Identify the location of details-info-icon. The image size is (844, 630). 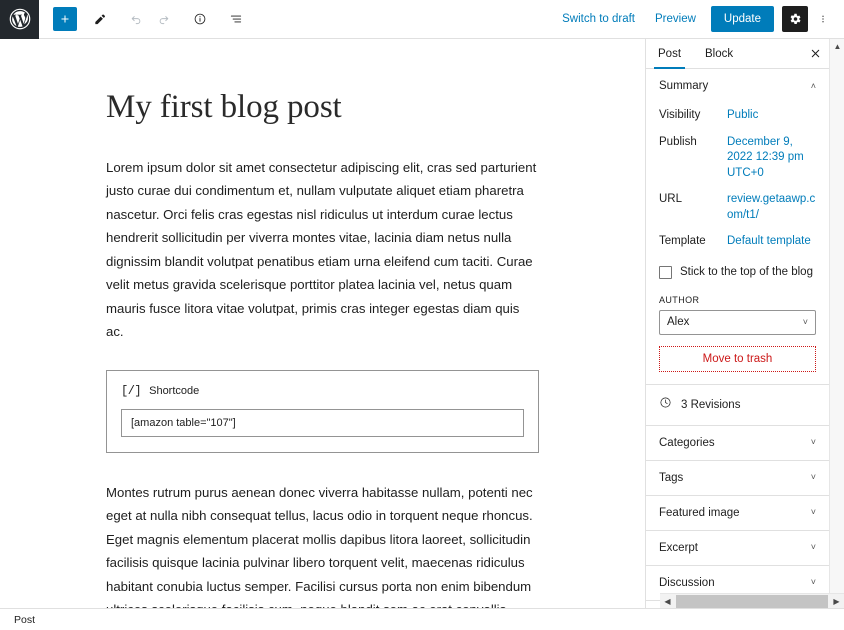
(200, 19).